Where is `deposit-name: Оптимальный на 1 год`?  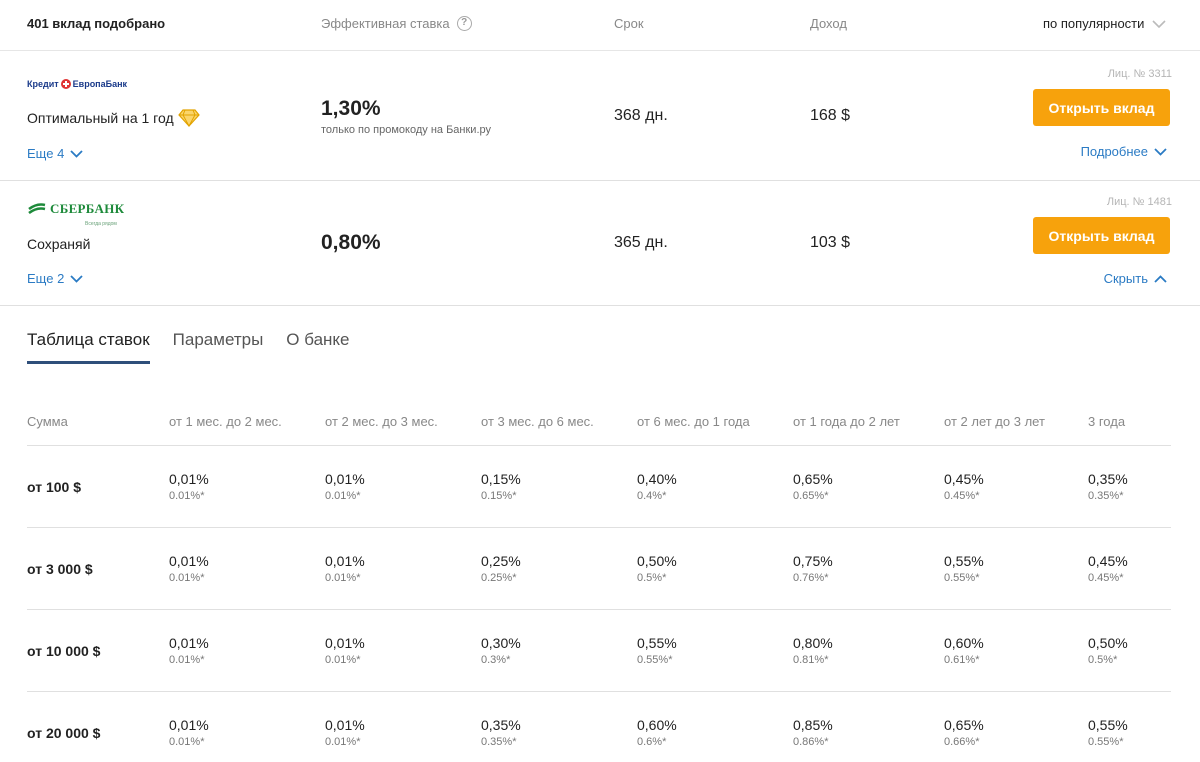 deposit-name: Оптимальный на 1 год is located at coordinates (113, 118).